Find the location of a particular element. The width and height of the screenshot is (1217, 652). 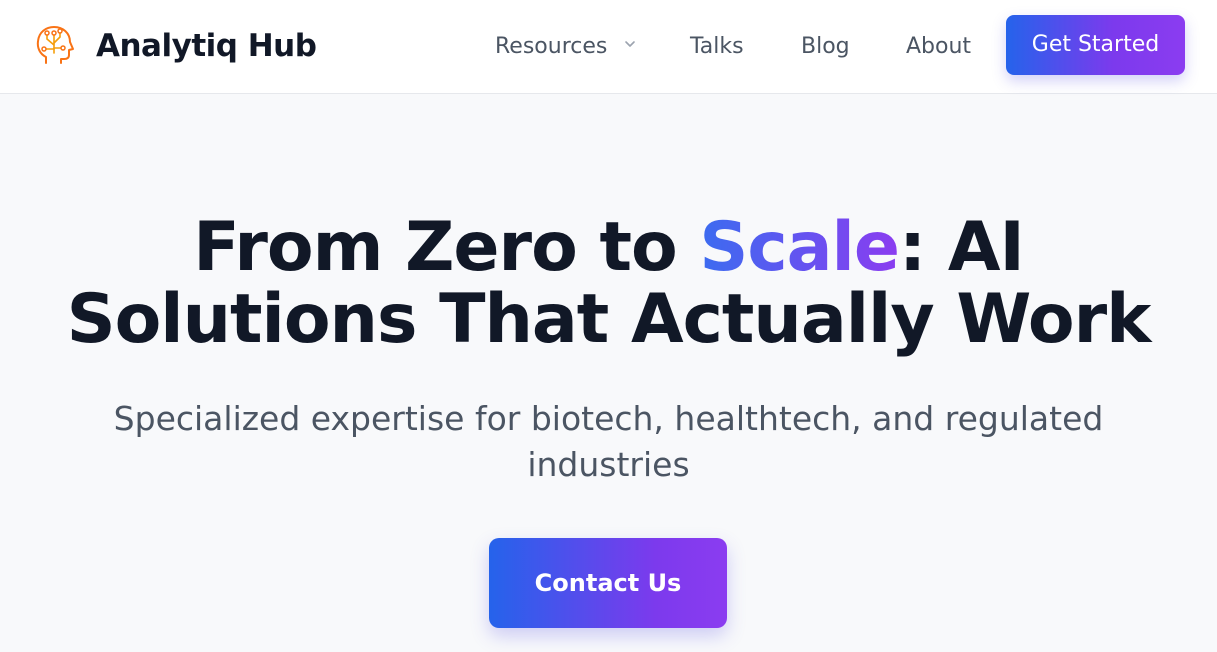

hero-title-accent: Scale is located at coordinates (799, 247).